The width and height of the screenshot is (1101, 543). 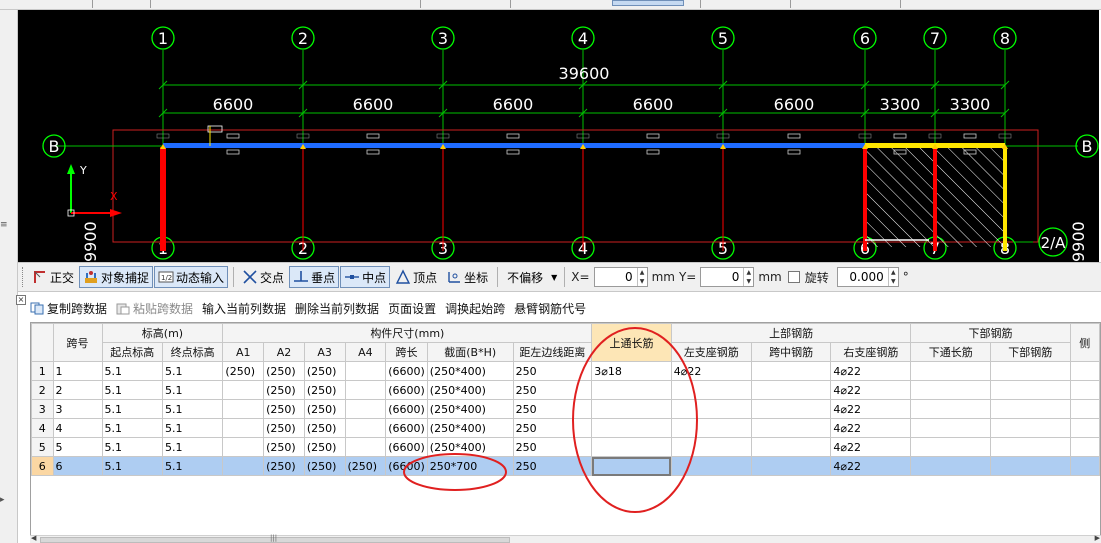 What do you see at coordinates (412, 308) in the screenshot?
I see `page-setup-button: 页面设置` at bounding box center [412, 308].